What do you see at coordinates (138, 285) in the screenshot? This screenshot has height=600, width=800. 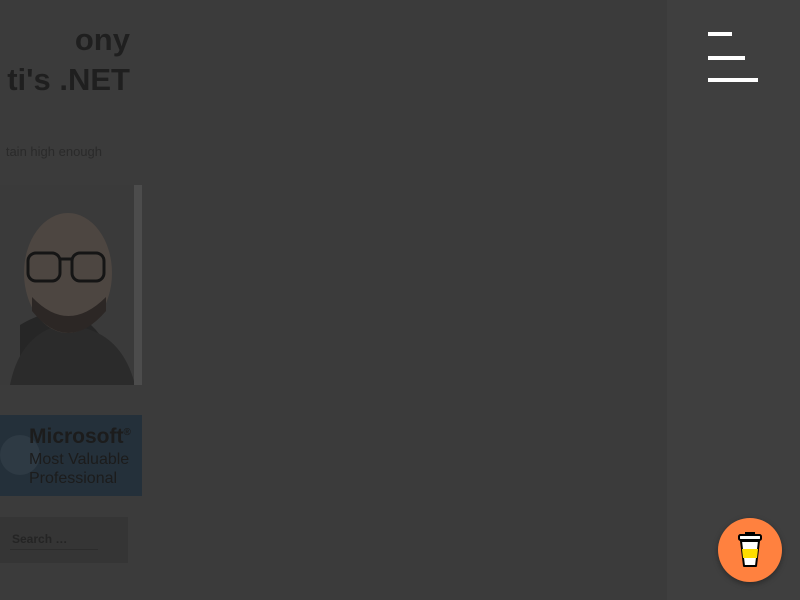 I see `photo-edge` at bounding box center [138, 285].